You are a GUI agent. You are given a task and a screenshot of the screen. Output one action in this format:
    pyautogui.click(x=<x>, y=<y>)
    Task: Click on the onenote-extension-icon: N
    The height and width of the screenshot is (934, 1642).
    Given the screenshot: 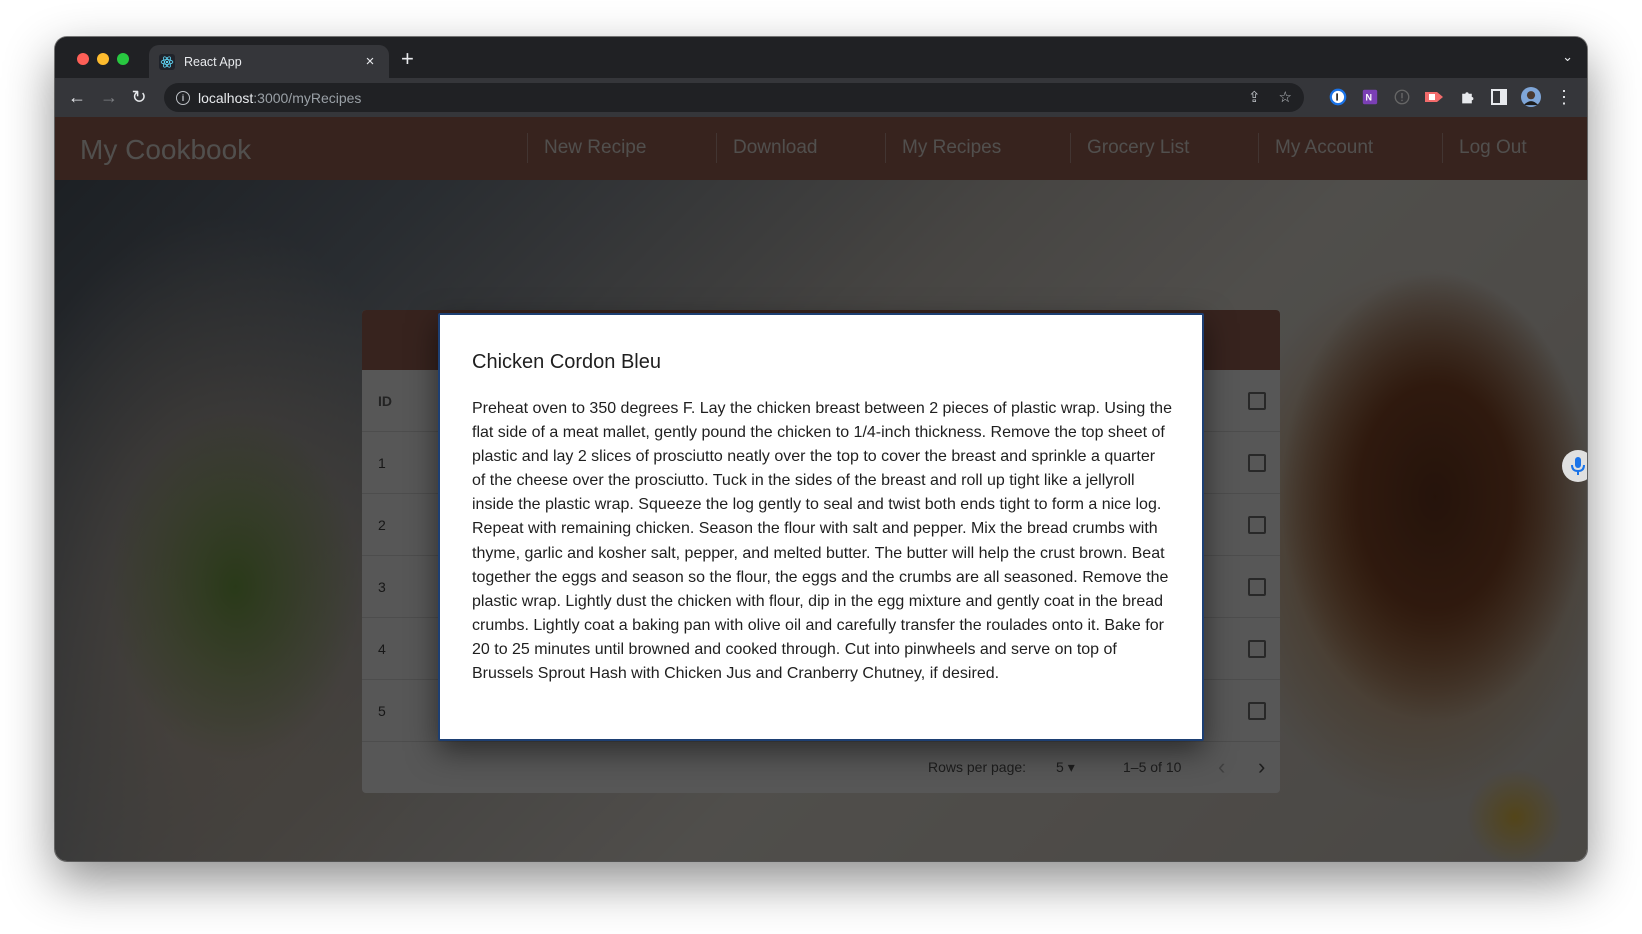 What is the action you would take?
    pyautogui.click(x=1370, y=97)
    